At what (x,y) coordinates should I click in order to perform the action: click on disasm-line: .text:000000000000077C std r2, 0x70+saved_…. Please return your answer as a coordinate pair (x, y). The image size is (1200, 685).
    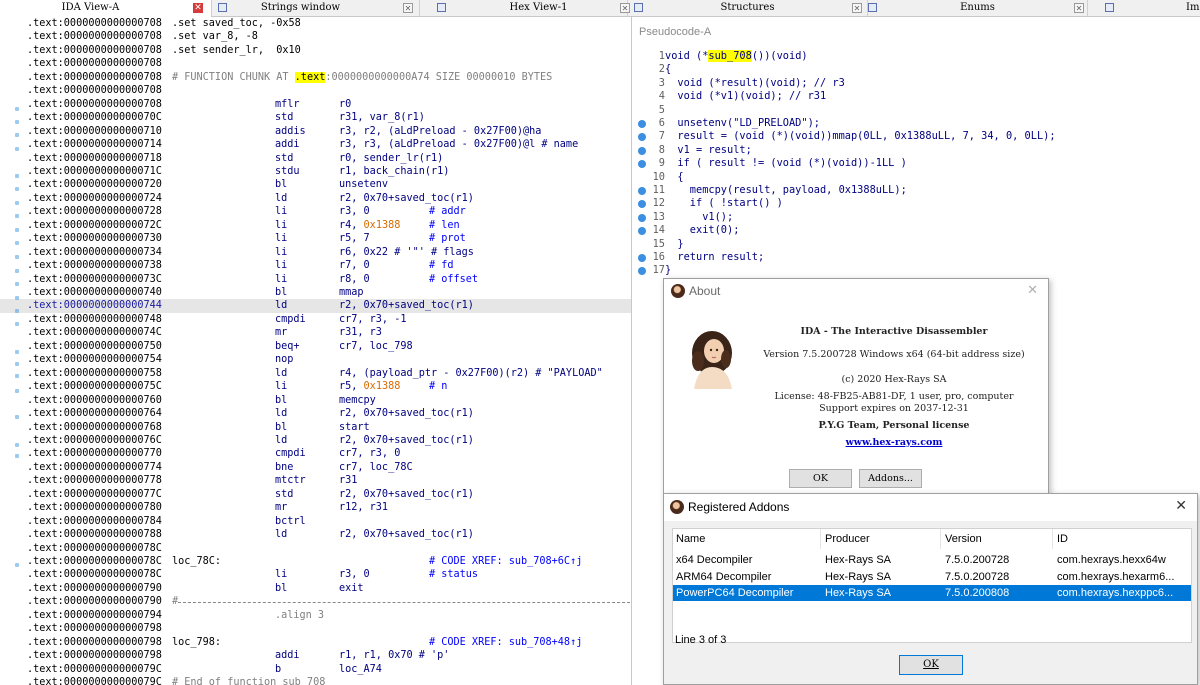
    Looking at the image, I should click on (315, 495).